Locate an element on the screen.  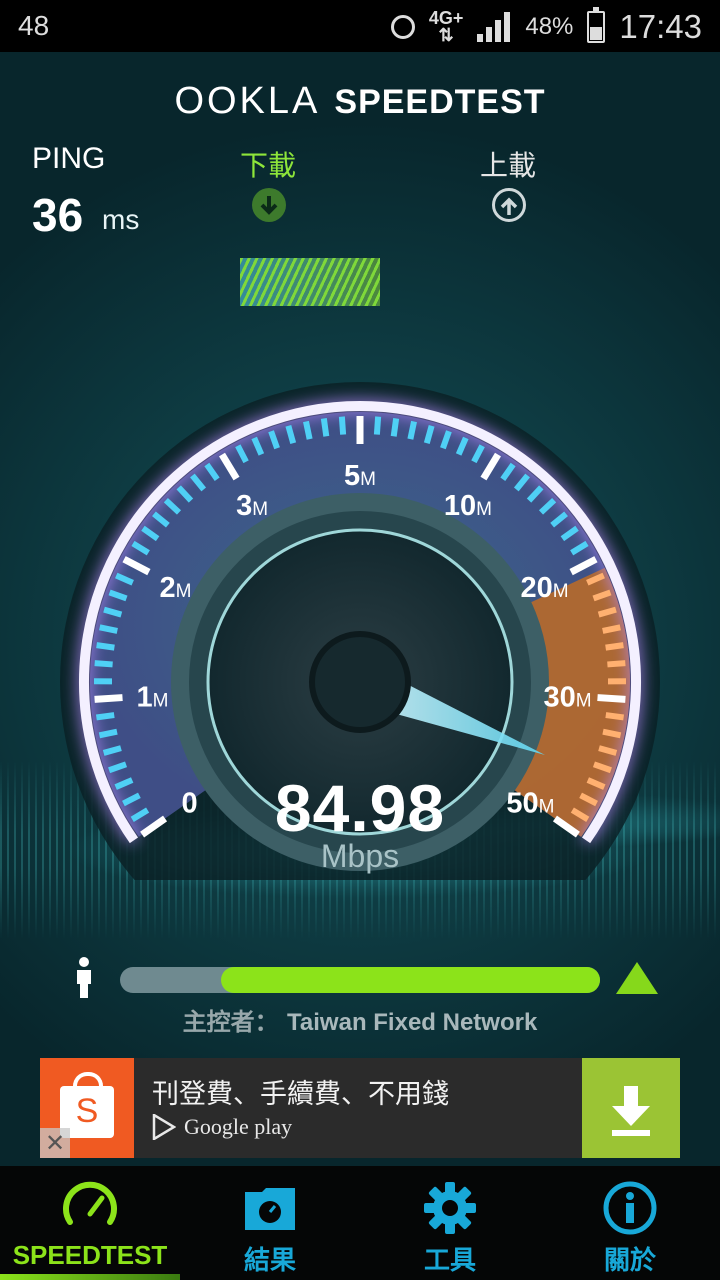
download-icon is located at coordinates (631, 1111).